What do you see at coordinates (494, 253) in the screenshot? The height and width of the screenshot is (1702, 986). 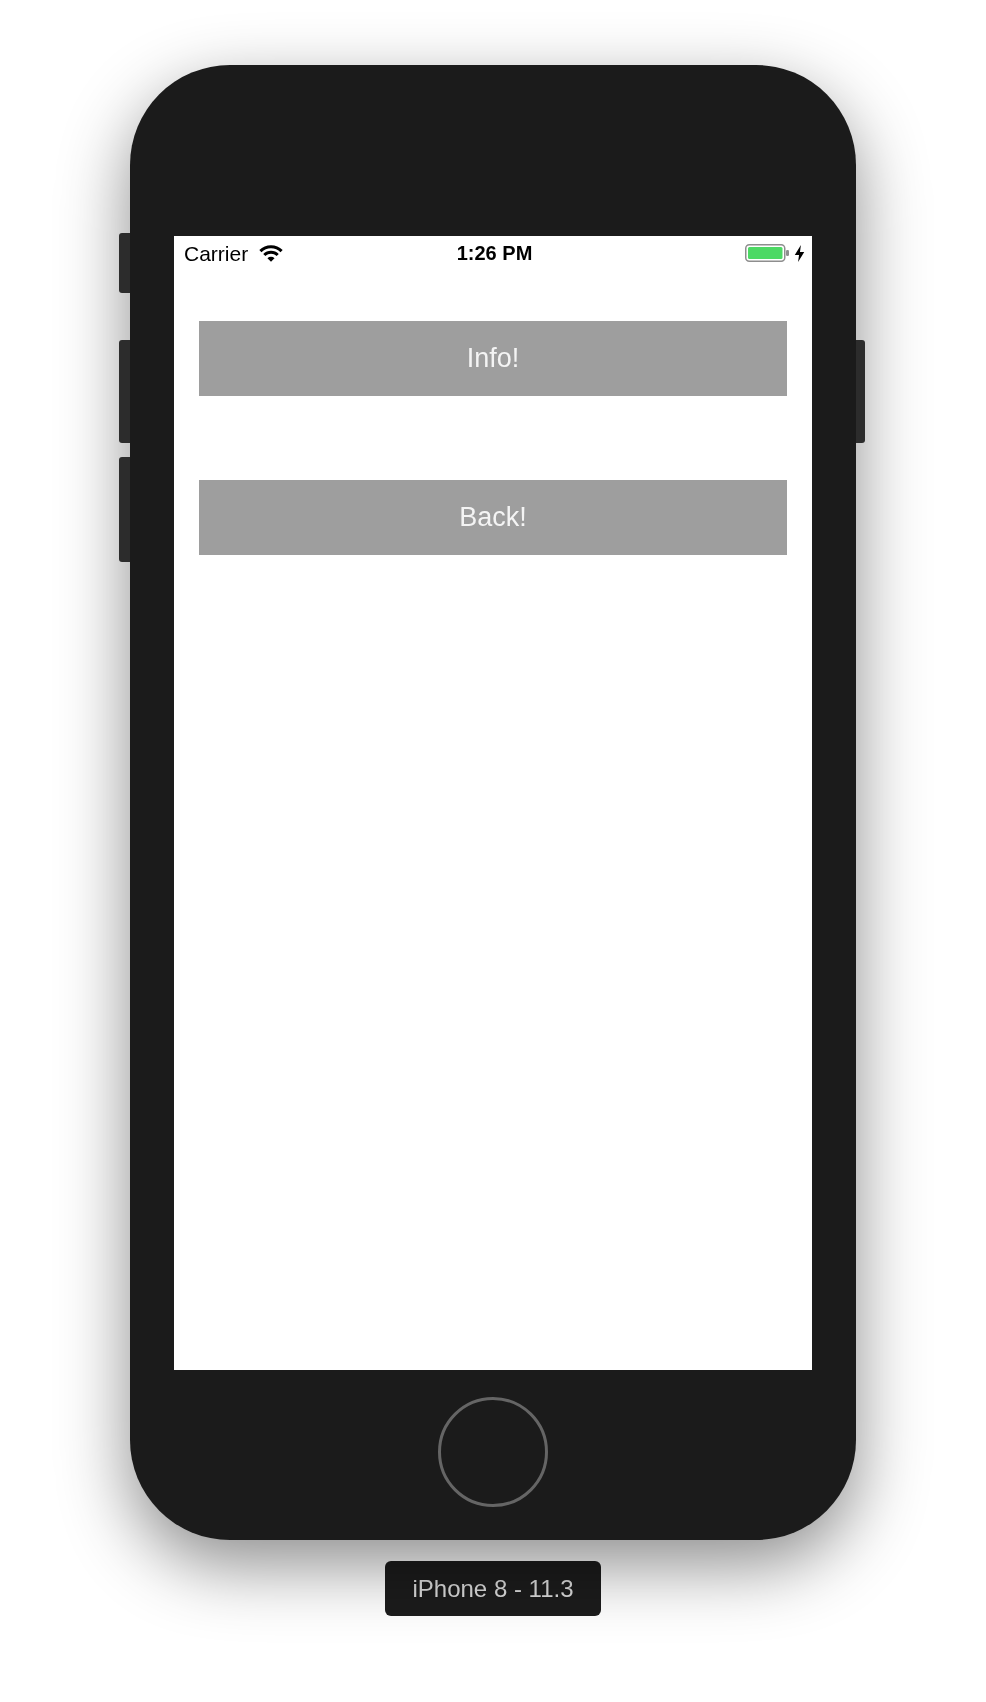 I see `status-time: 1:26 PM` at bounding box center [494, 253].